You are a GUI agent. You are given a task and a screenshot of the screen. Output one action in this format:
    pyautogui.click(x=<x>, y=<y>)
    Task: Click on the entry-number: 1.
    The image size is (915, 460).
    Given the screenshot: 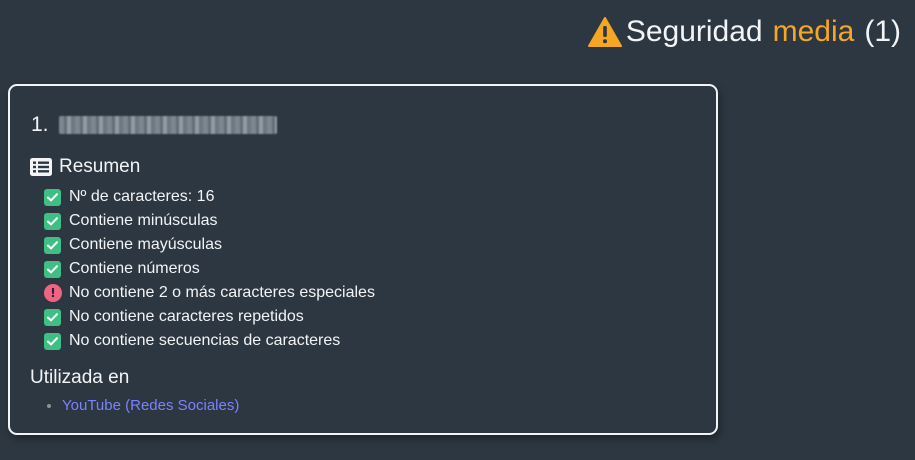 What is the action you would take?
    pyautogui.click(x=40, y=124)
    